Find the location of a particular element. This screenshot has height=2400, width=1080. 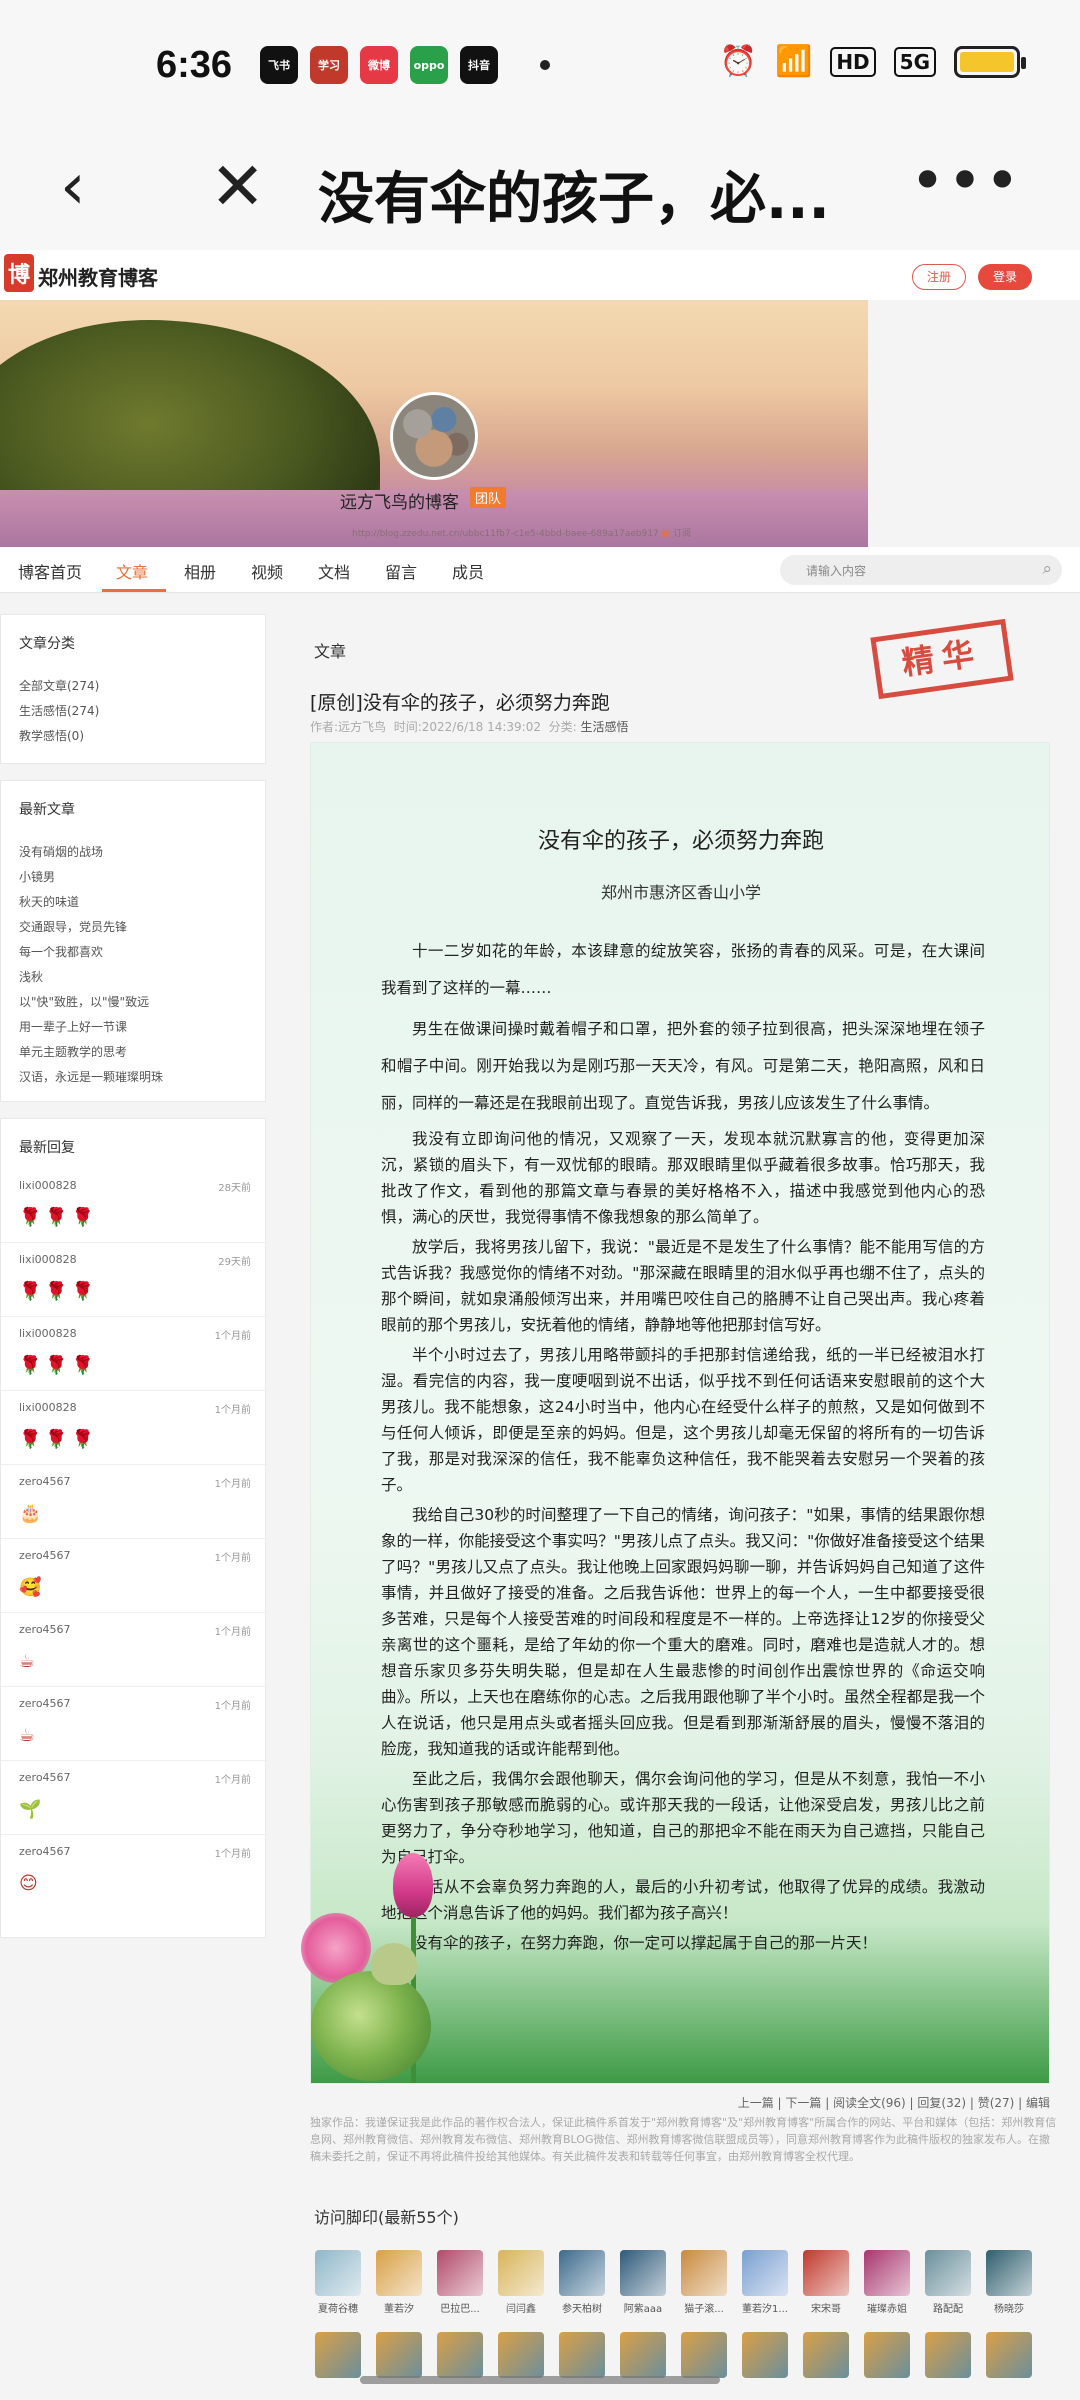

visitor-name: 闫闫鑫 is located at coordinates (521, 2307).